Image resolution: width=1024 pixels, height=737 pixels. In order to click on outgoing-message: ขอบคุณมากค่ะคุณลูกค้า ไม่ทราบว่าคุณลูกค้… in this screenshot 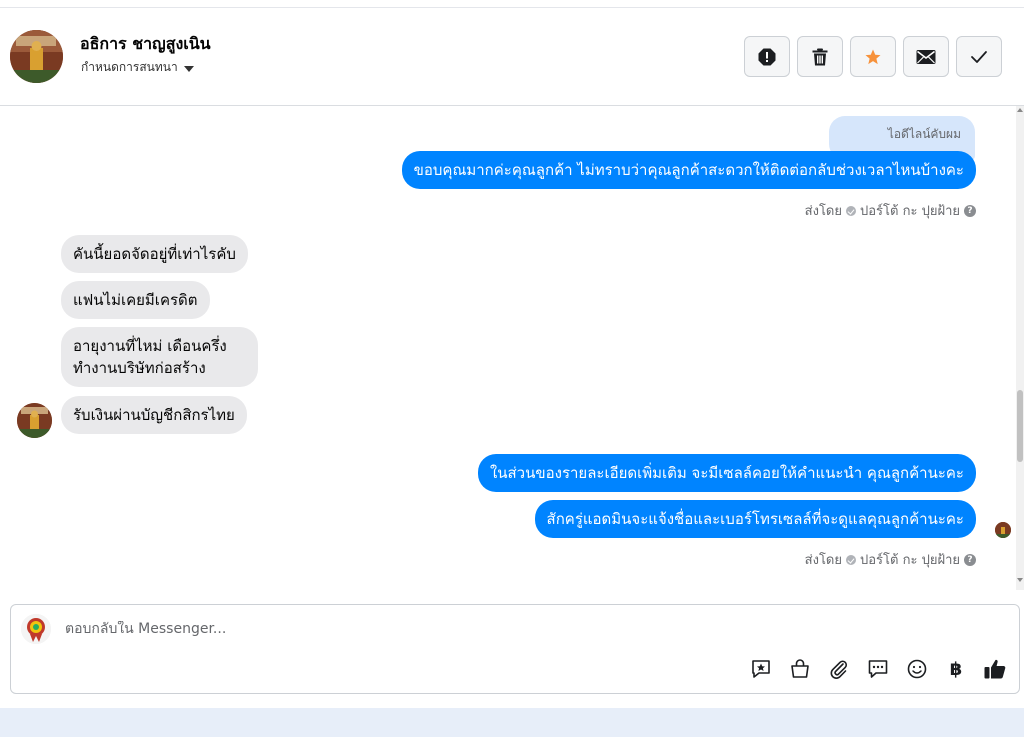, I will do `click(688, 170)`.